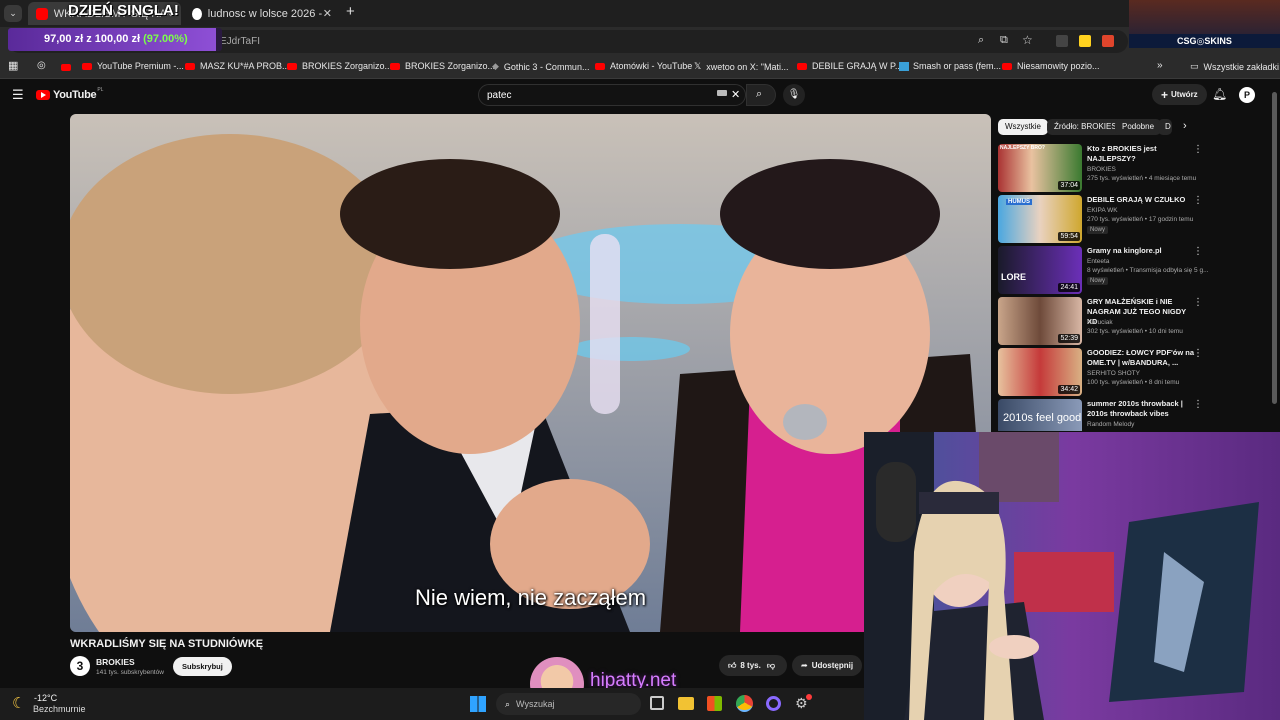 This screenshot has width=1280, height=720. What do you see at coordinates (1004, 40) in the screenshot?
I see `cast-icon: ⧉` at bounding box center [1004, 40].